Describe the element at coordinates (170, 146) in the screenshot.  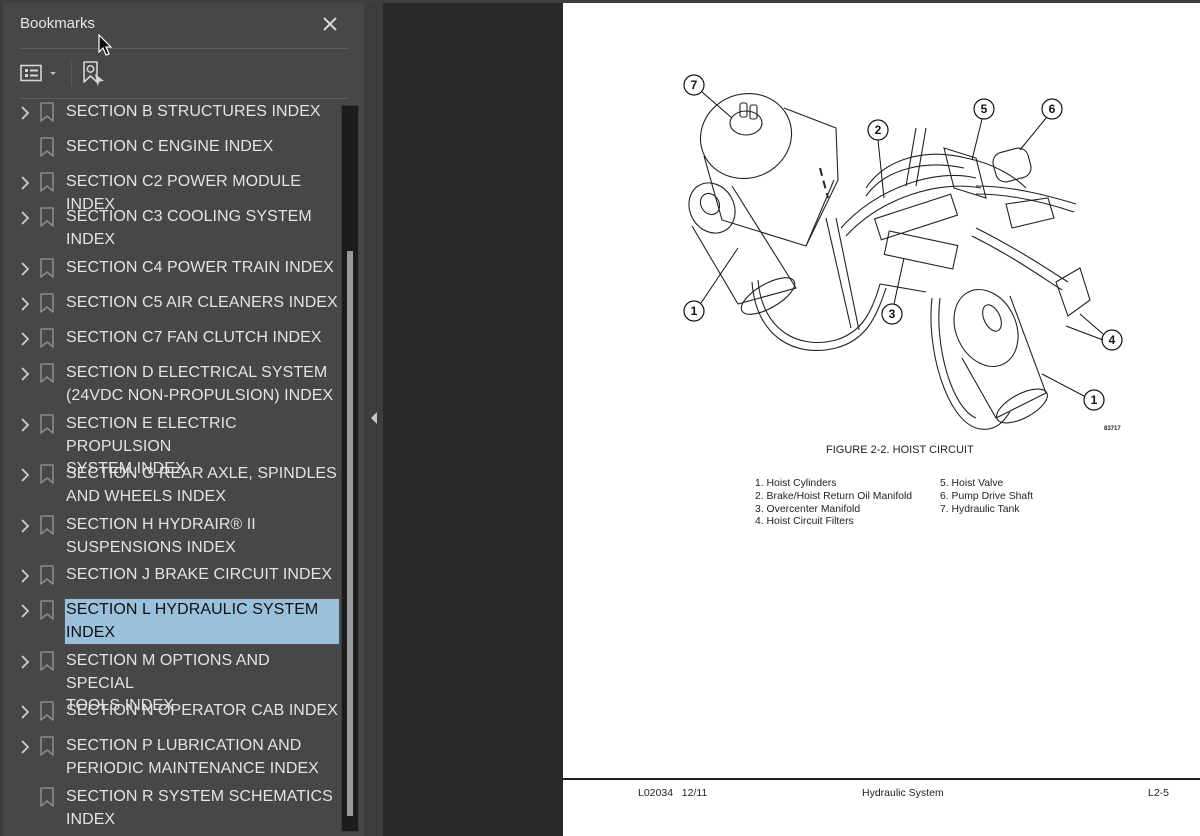
I see `bookmark-label-line: SECTION C ENGINE INDEX` at that location.